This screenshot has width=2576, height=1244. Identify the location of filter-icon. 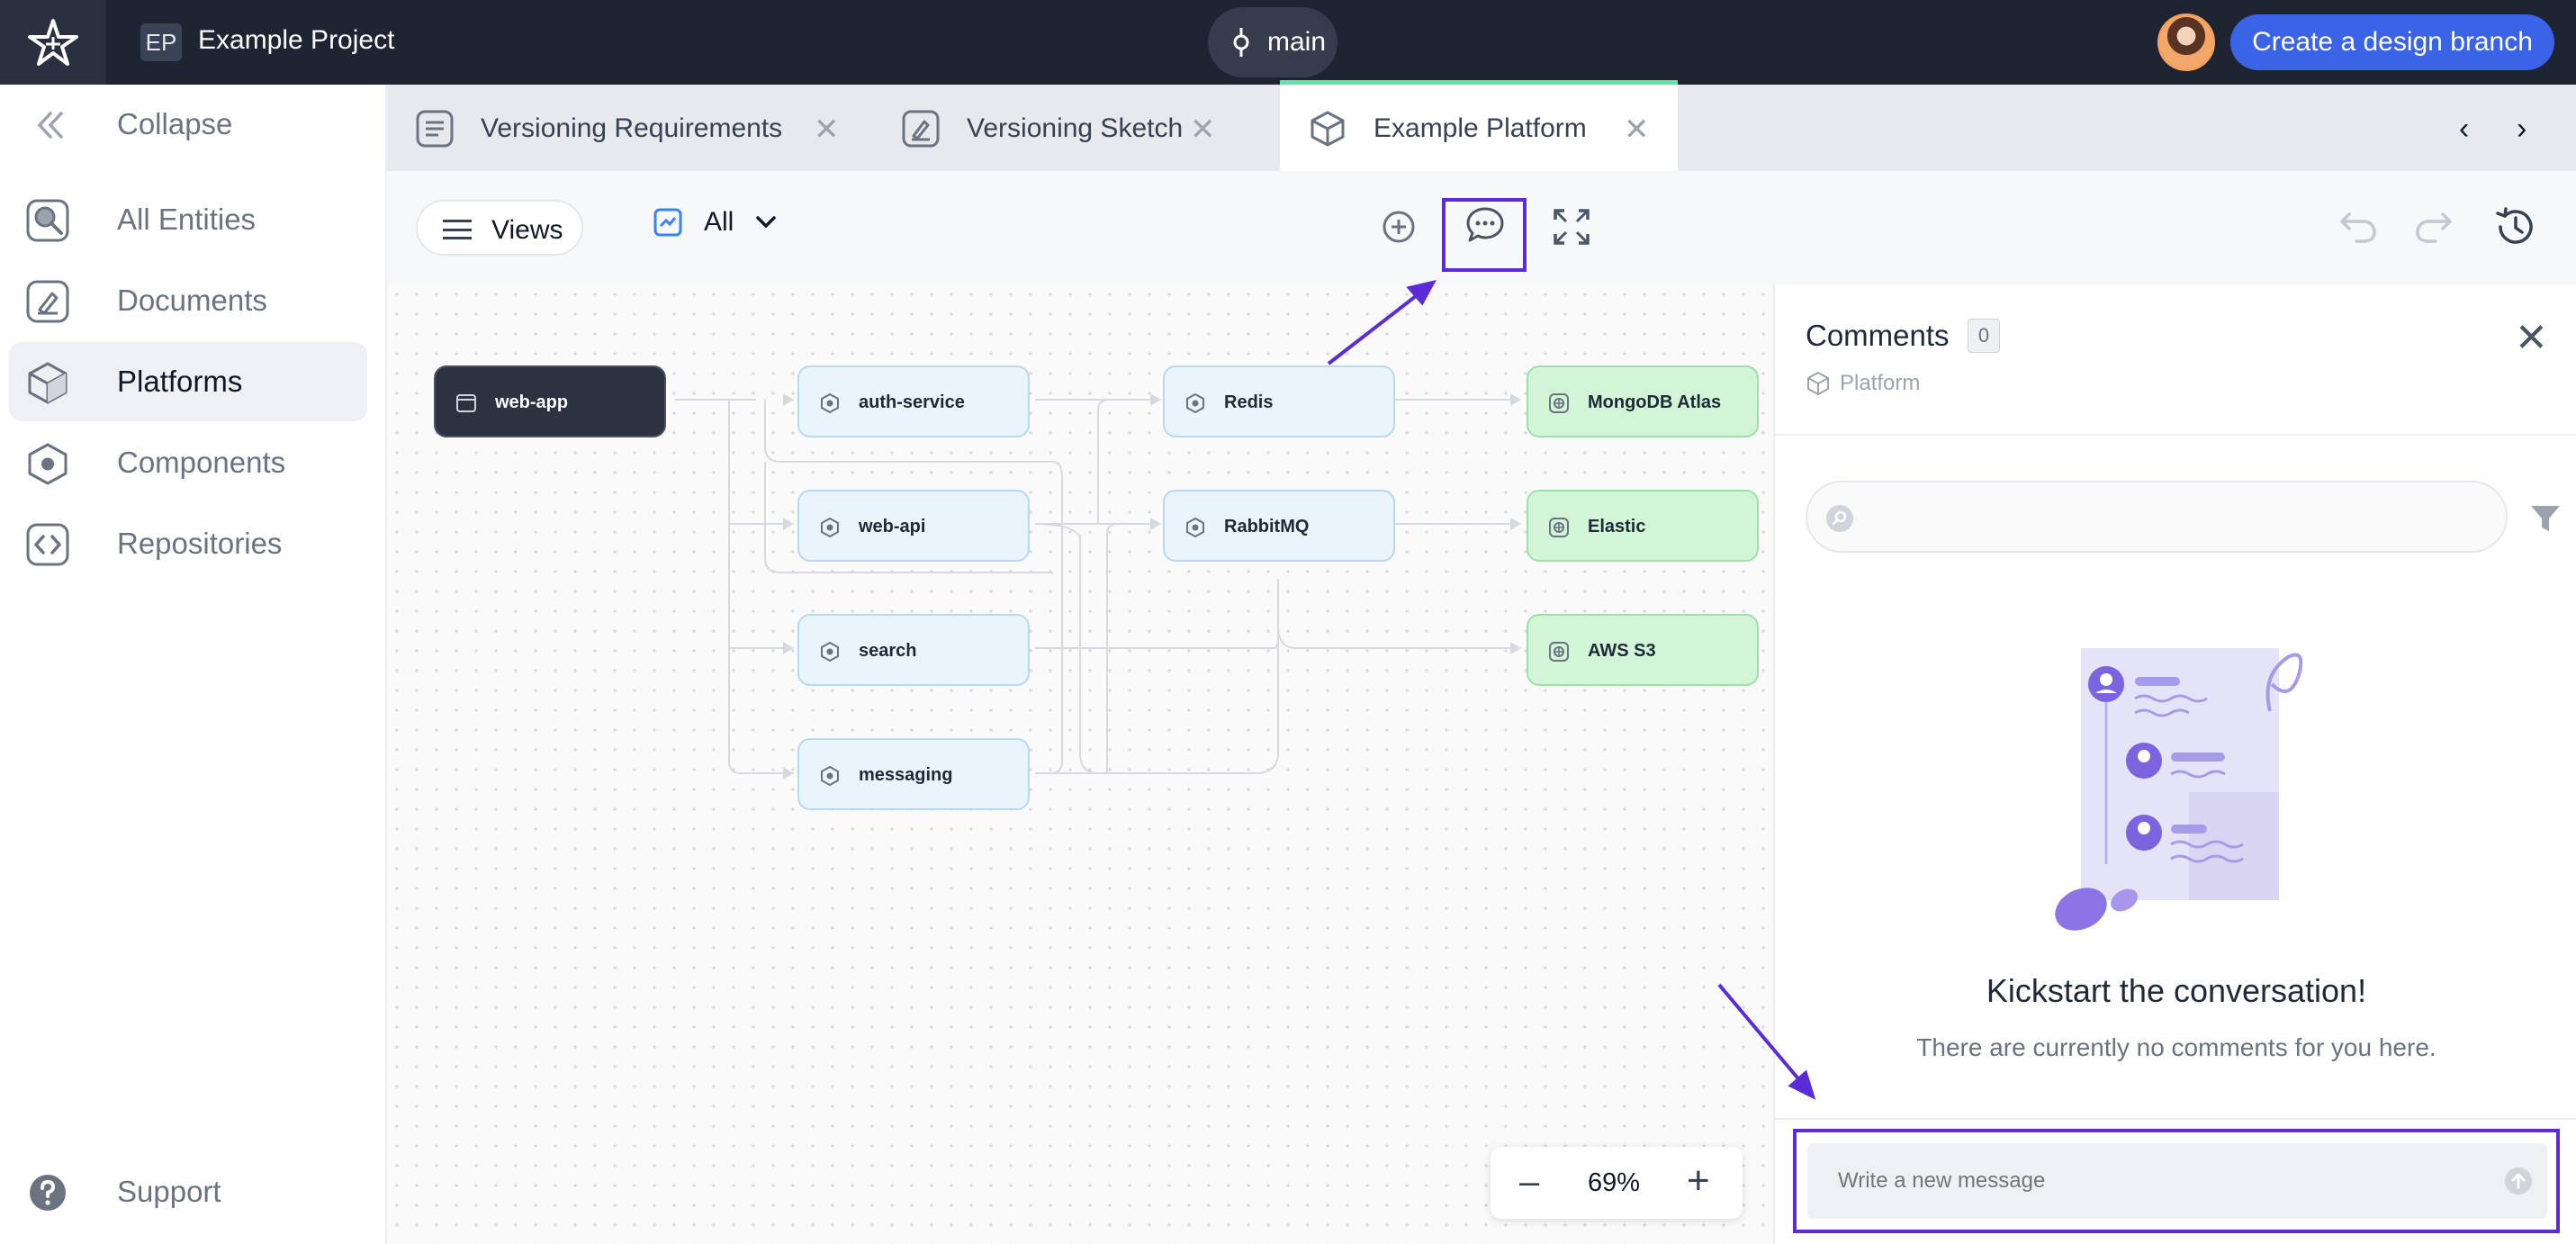
(2545, 518).